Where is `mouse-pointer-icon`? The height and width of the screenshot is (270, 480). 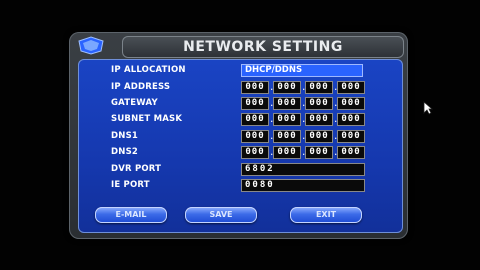 mouse-pointer-icon is located at coordinates (428, 108).